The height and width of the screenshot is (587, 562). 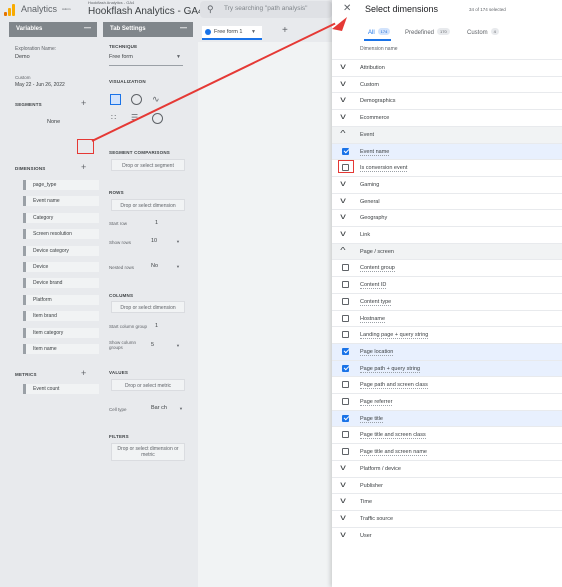 I want to click on search-input: Try searching "path analysis", so click(x=266, y=8).